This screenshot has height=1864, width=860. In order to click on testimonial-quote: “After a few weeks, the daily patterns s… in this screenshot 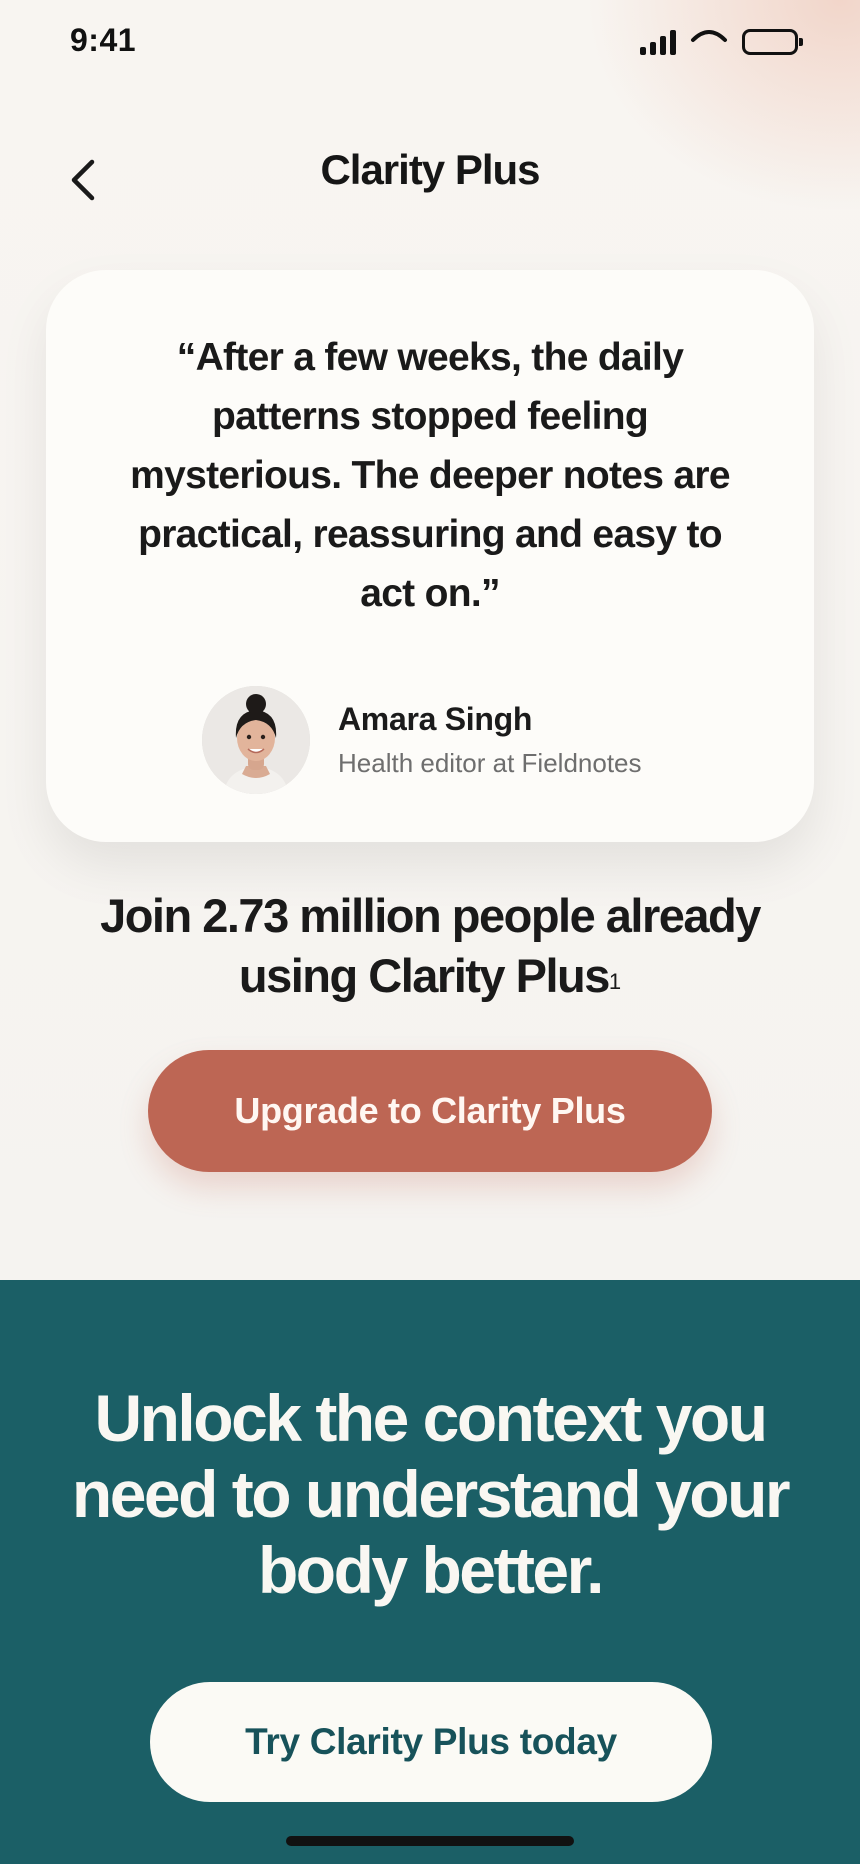, I will do `click(430, 475)`.